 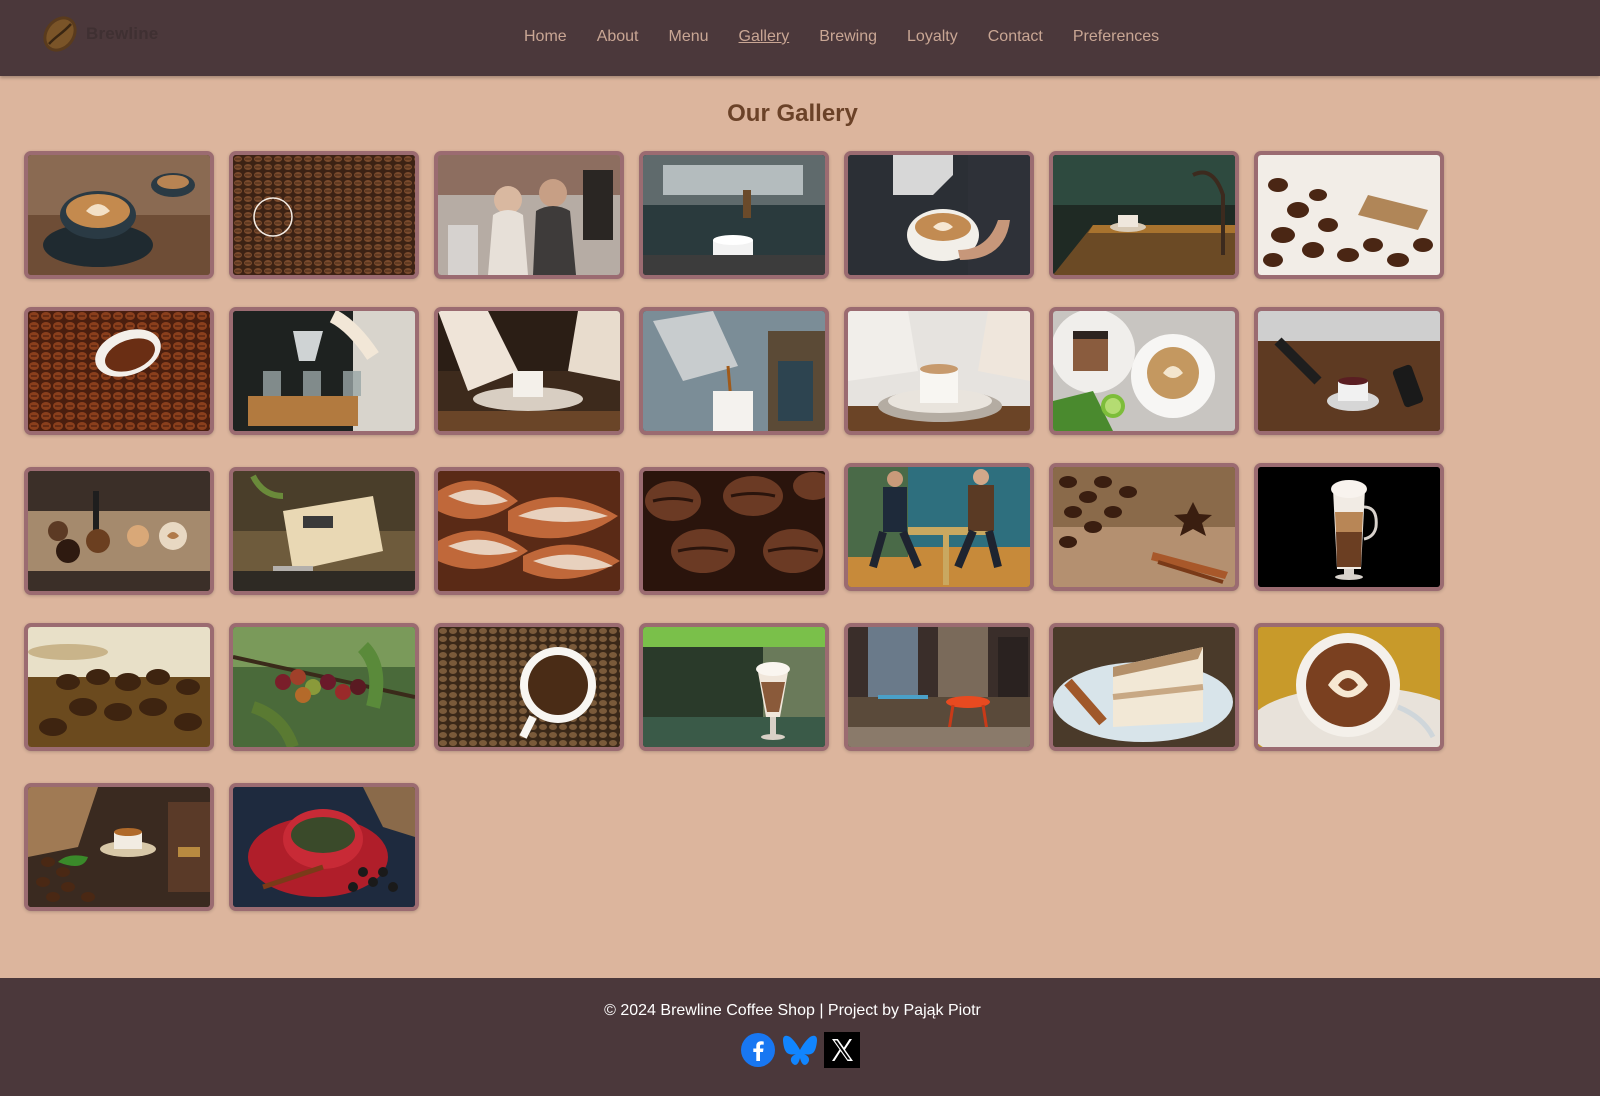 I want to click on nav-home: Home, so click(x=545, y=37).